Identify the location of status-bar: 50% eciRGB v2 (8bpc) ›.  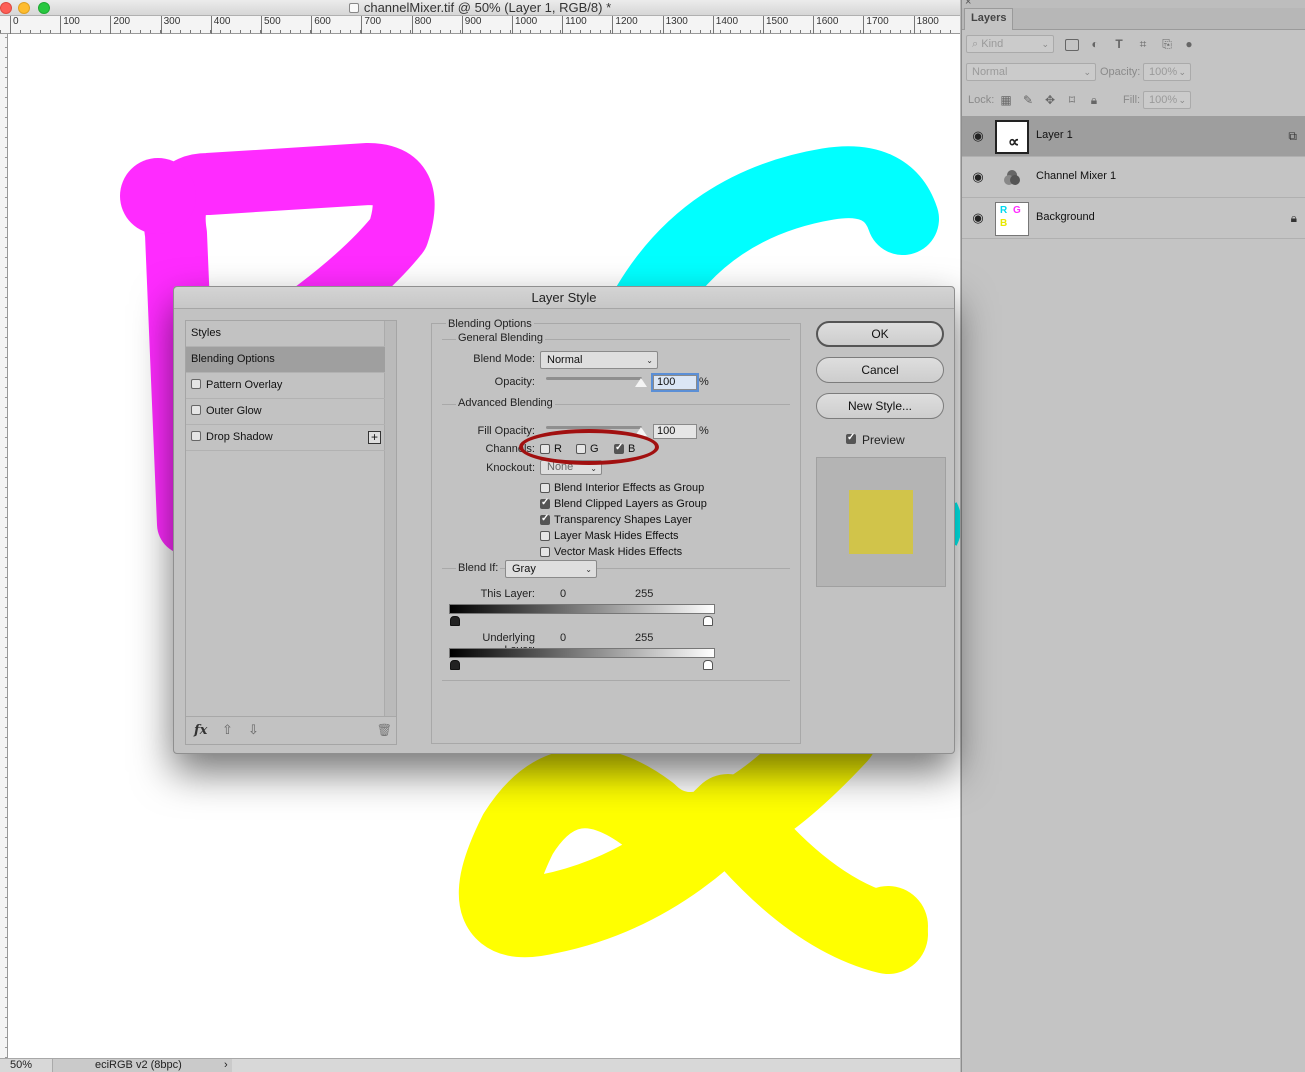
(480, 1065).